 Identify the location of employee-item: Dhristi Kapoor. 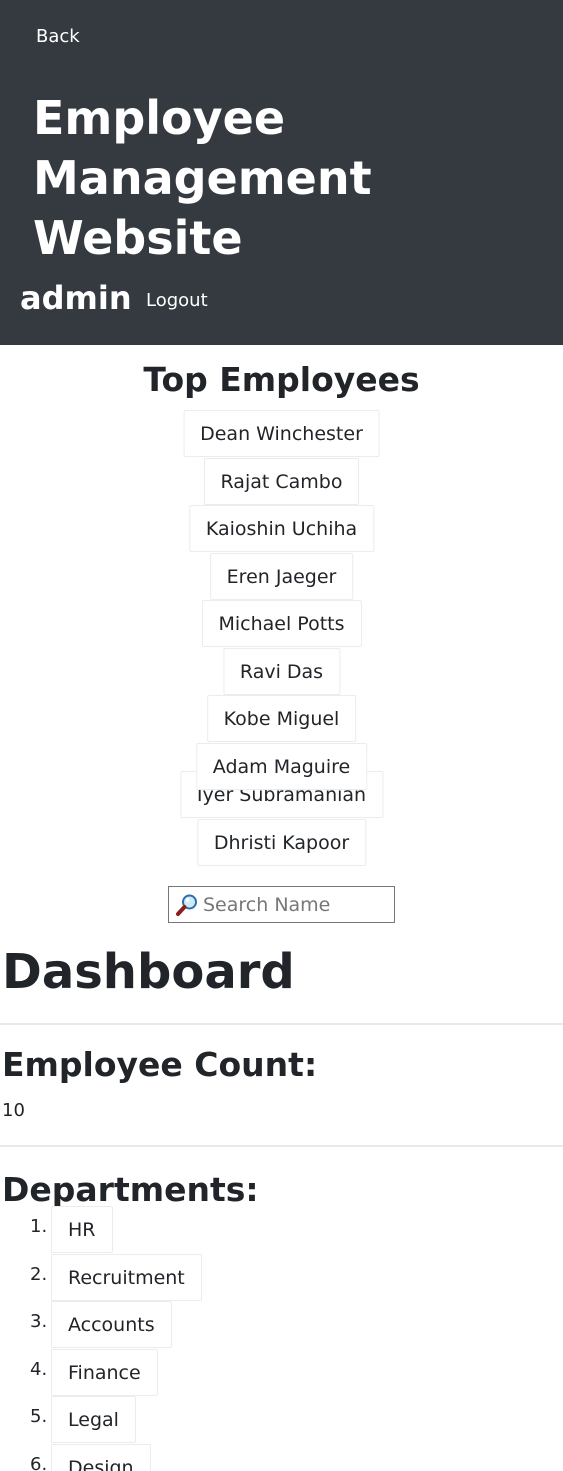
(281, 842).